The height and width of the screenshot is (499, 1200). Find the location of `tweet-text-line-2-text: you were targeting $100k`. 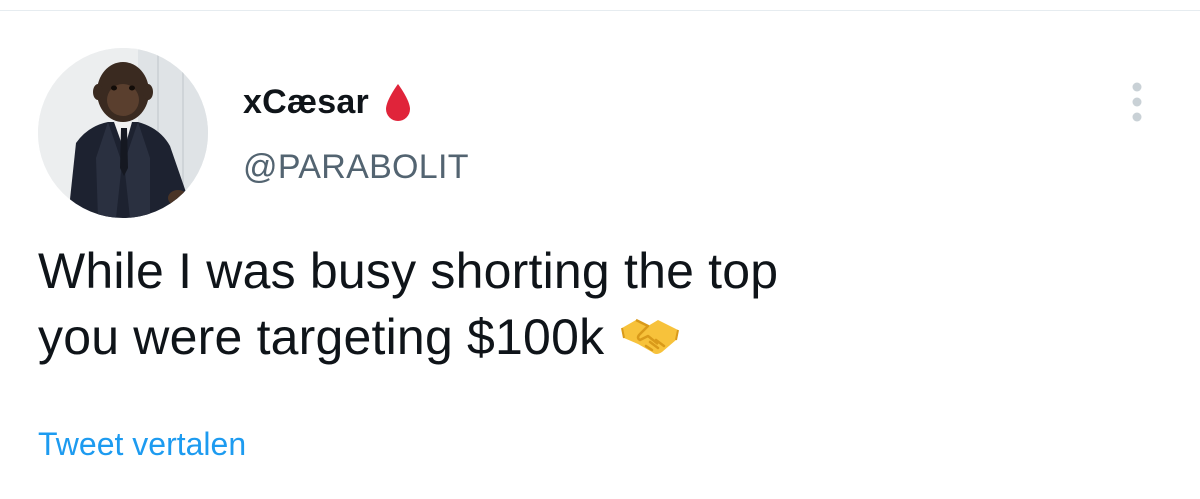

tweet-text-line-2-text: you were targeting $100k is located at coordinates (321, 337).